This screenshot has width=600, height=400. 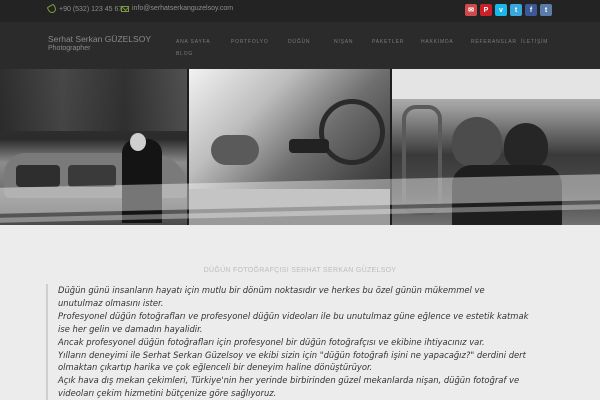 I want to click on brand-subtitle: Photographer, so click(x=69, y=48).